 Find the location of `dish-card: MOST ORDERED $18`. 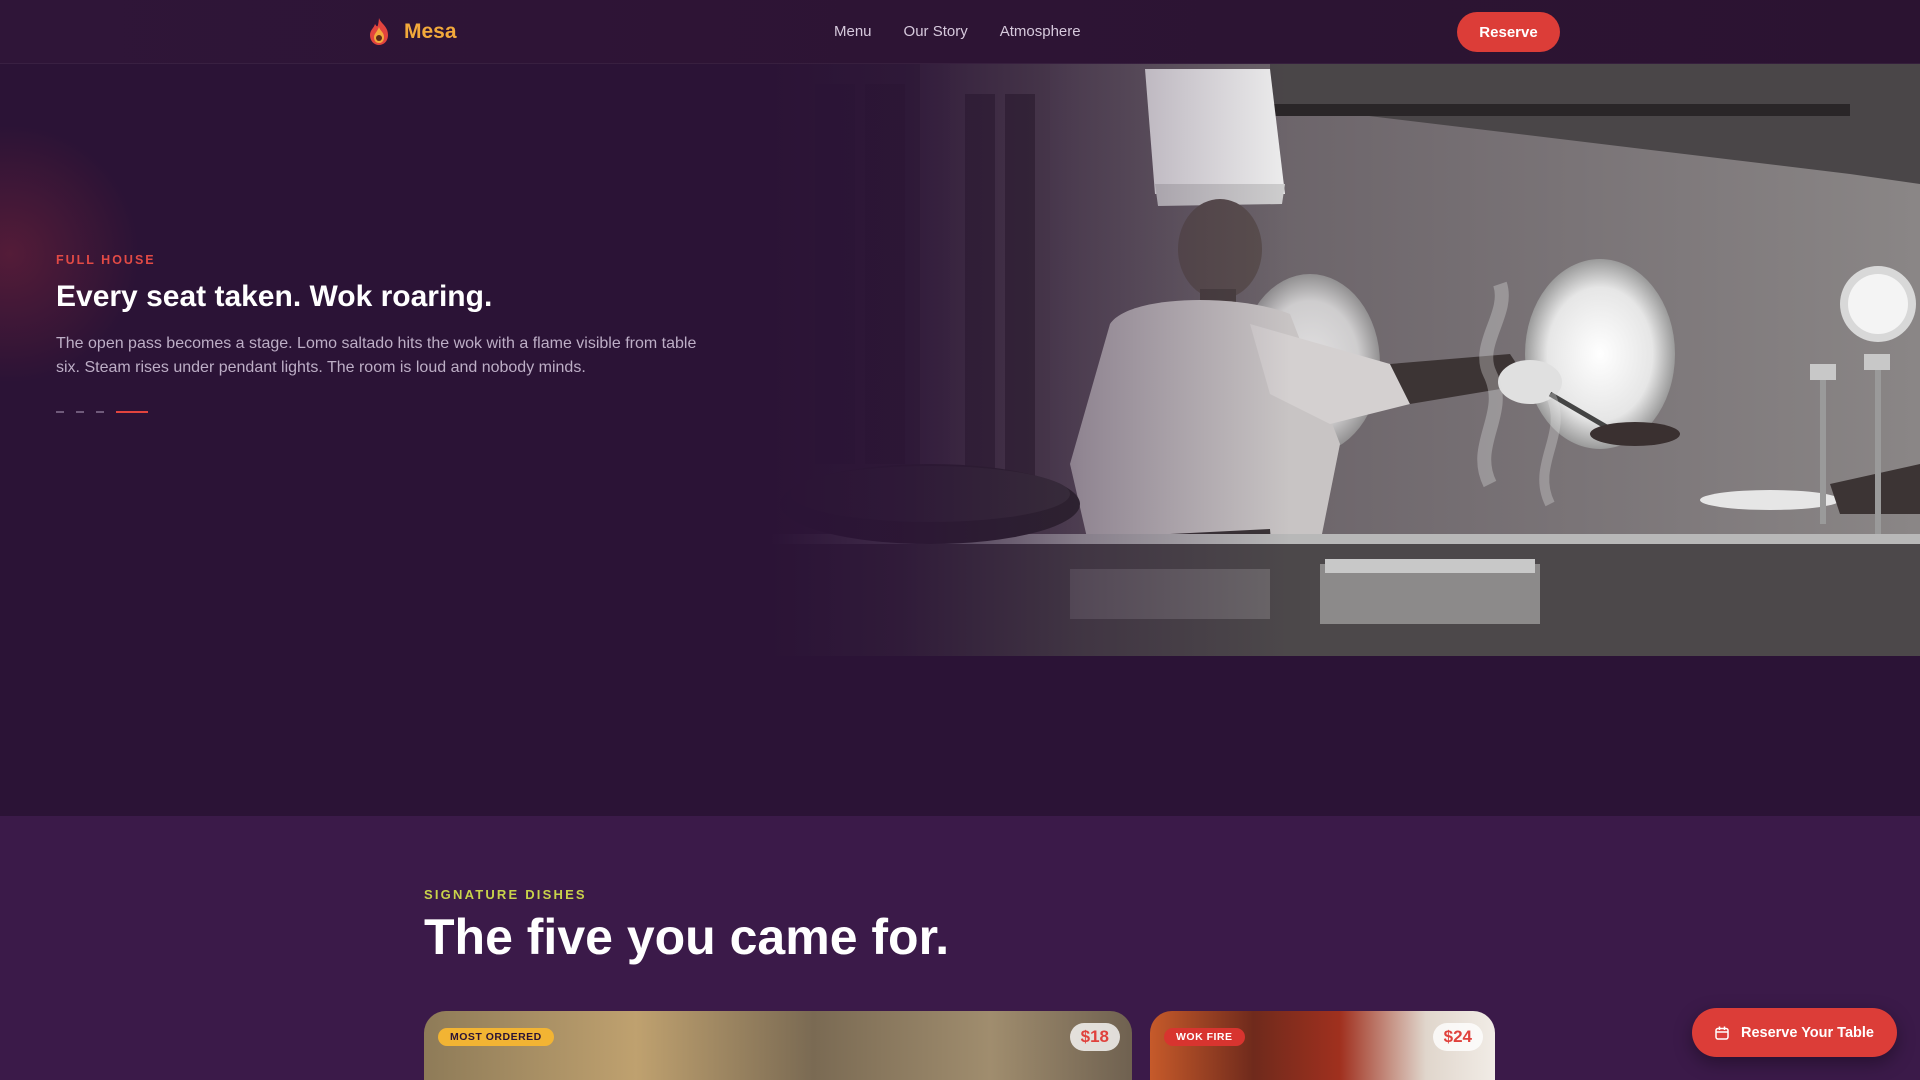

dish-card: MOST ORDERED $18 is located at coordinates (778, 1045).